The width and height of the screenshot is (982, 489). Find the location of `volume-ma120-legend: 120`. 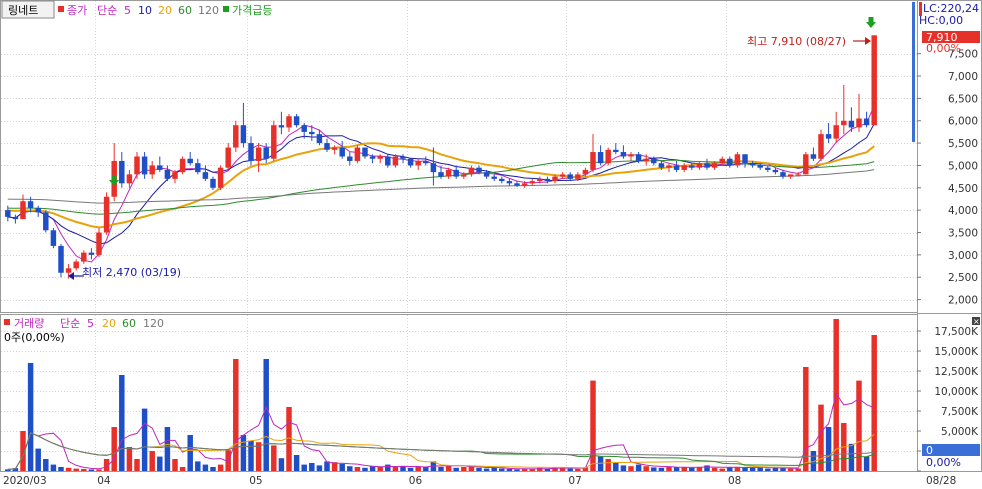

volume-ma120-legend: 120 is located at coordinates (153, 323).